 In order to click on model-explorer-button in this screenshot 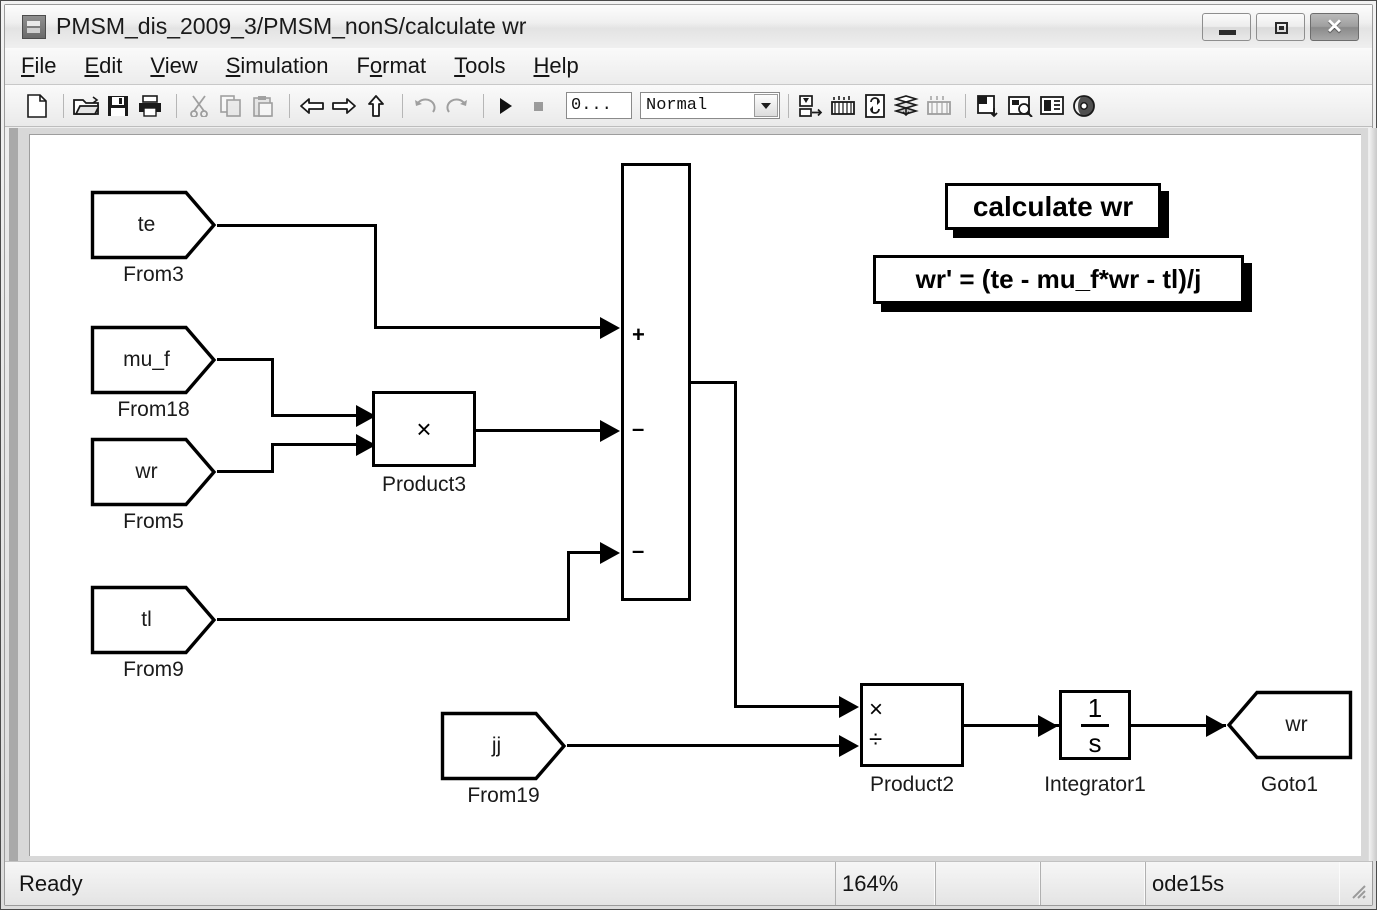, I will do `click(907, 106)`.